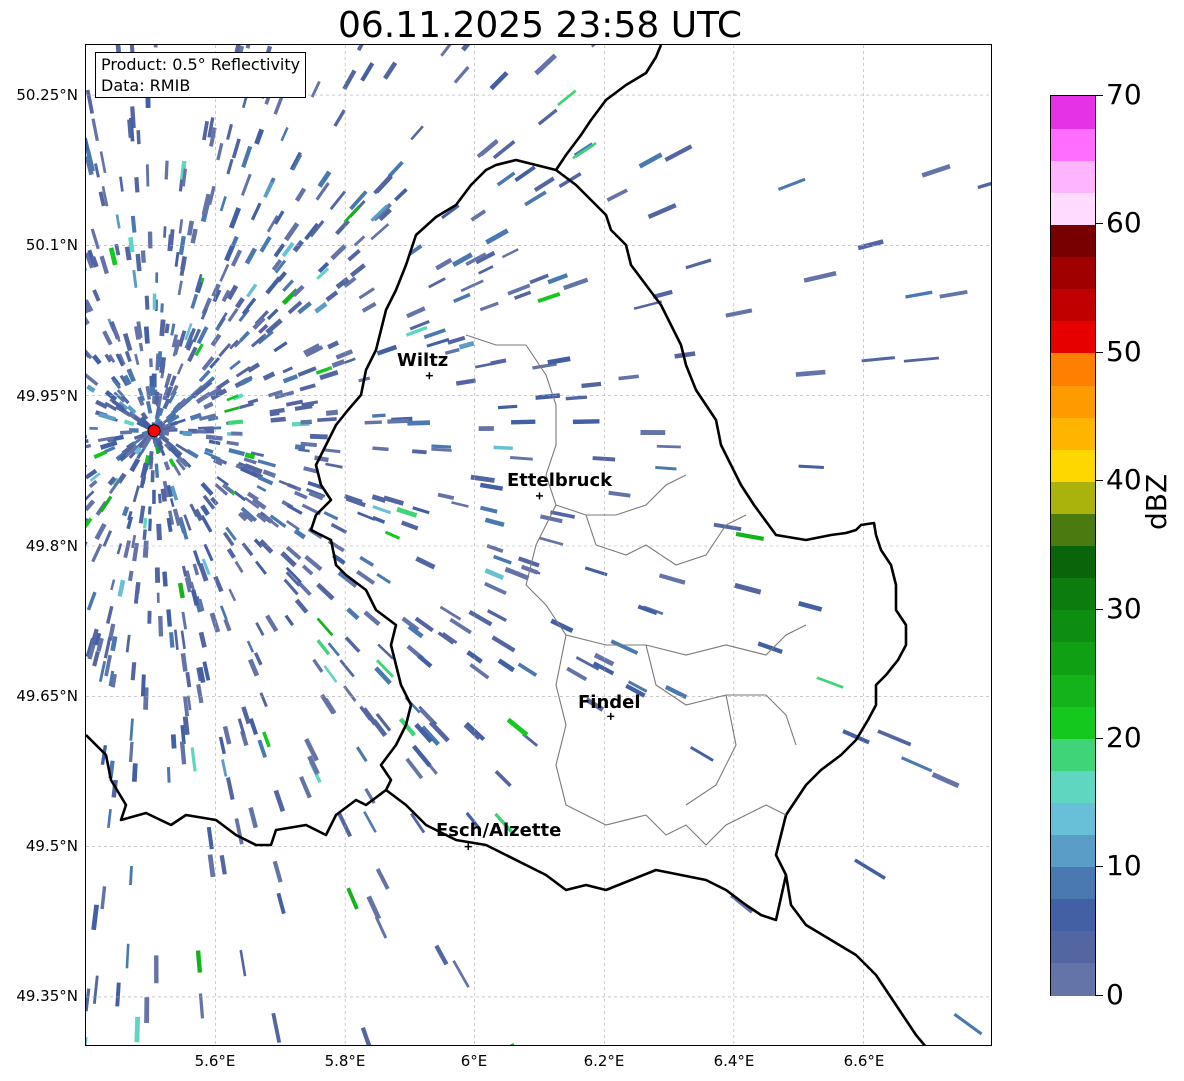  What do you see at coordinates (1099, 352) in the screenshot?
I see `colorbar-tick` at bounding box center [1099, 352].